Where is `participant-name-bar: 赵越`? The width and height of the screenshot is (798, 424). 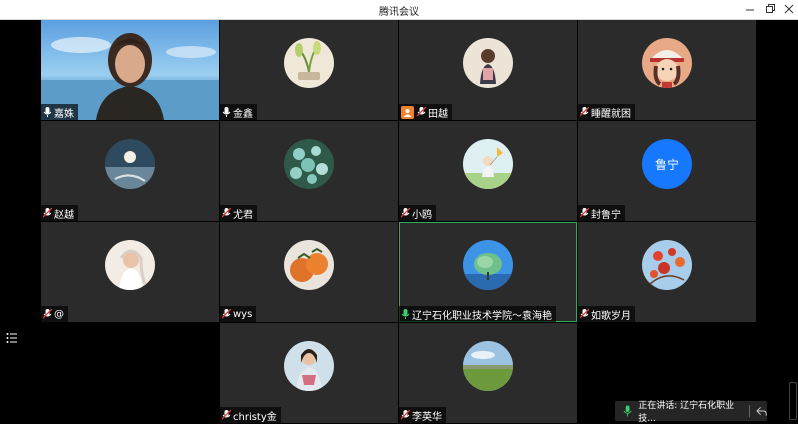 participant-name-bar: 赵越 is located at coordinates (59, 213).